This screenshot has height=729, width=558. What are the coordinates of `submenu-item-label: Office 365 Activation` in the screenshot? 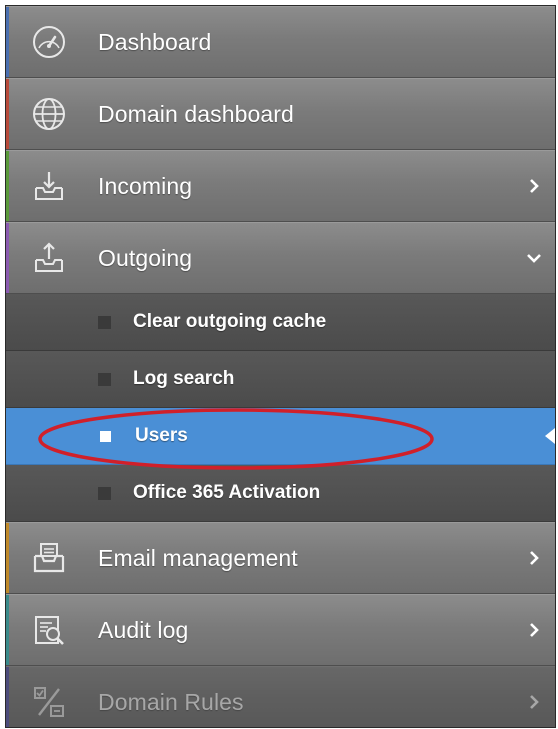 It's located at (227, 492).